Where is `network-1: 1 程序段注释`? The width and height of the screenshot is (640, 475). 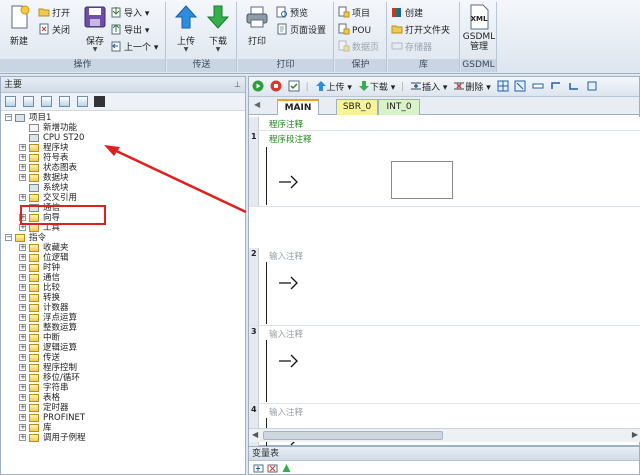
network-1: 1 程序段注释 is located at coordinates (444, 169).